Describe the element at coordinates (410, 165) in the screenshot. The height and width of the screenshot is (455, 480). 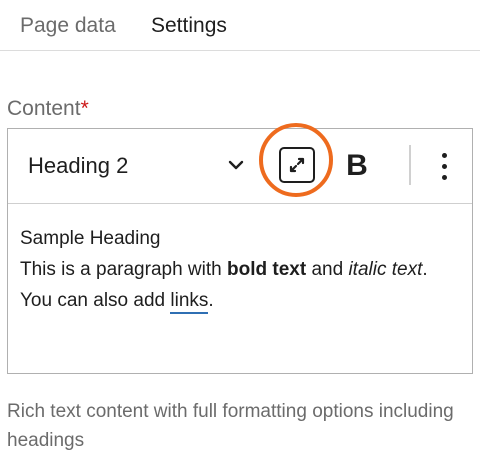
I see `toolbar-divider` at that location.